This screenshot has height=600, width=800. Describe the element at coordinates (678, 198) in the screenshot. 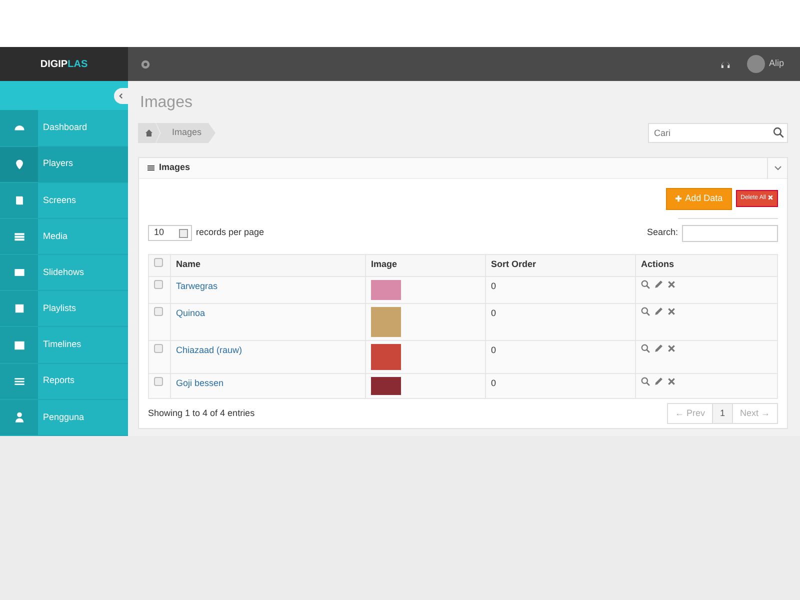

I see `plus-icon` at that location.